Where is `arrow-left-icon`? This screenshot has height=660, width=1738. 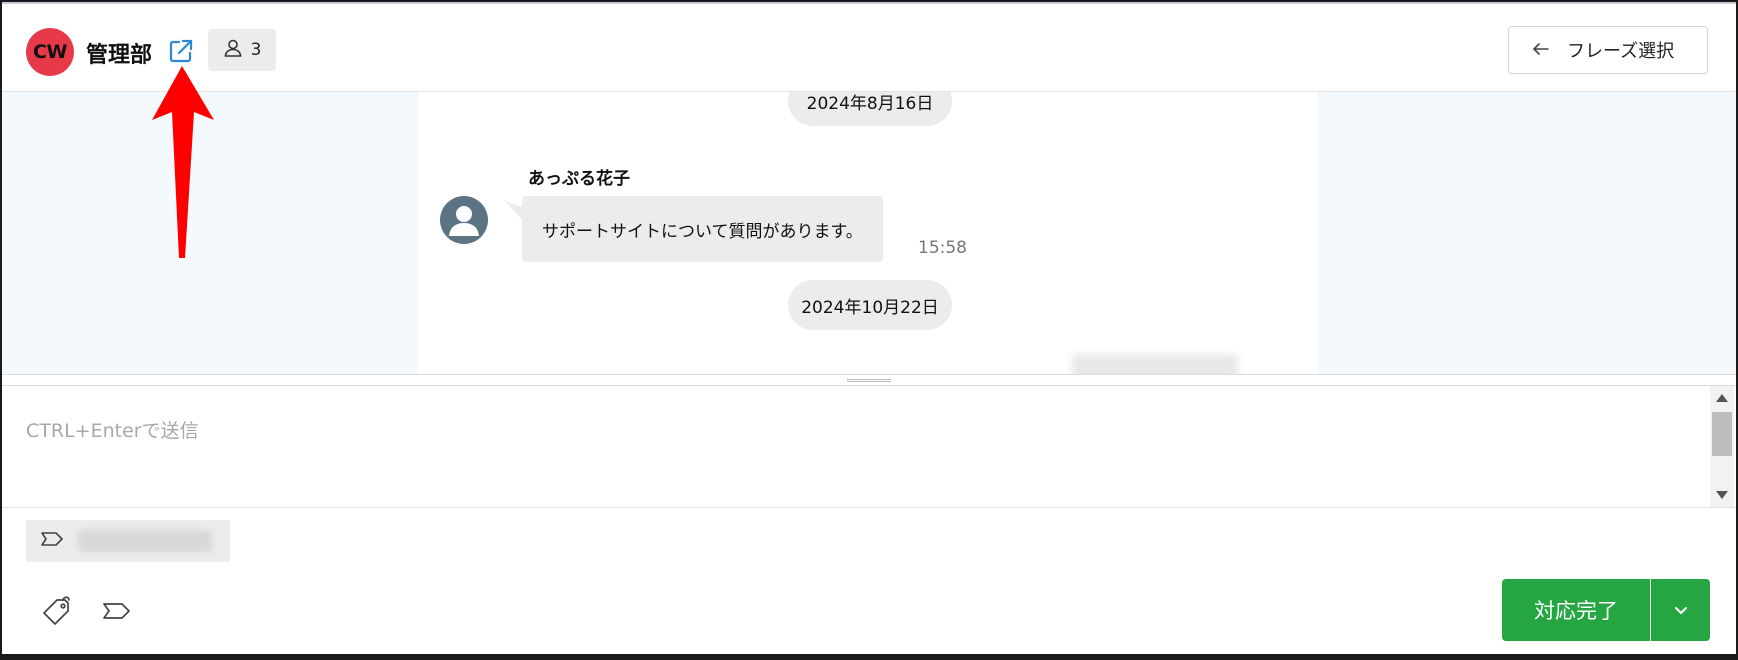 arrow-left-icon is located at coordinates (1541, 50).